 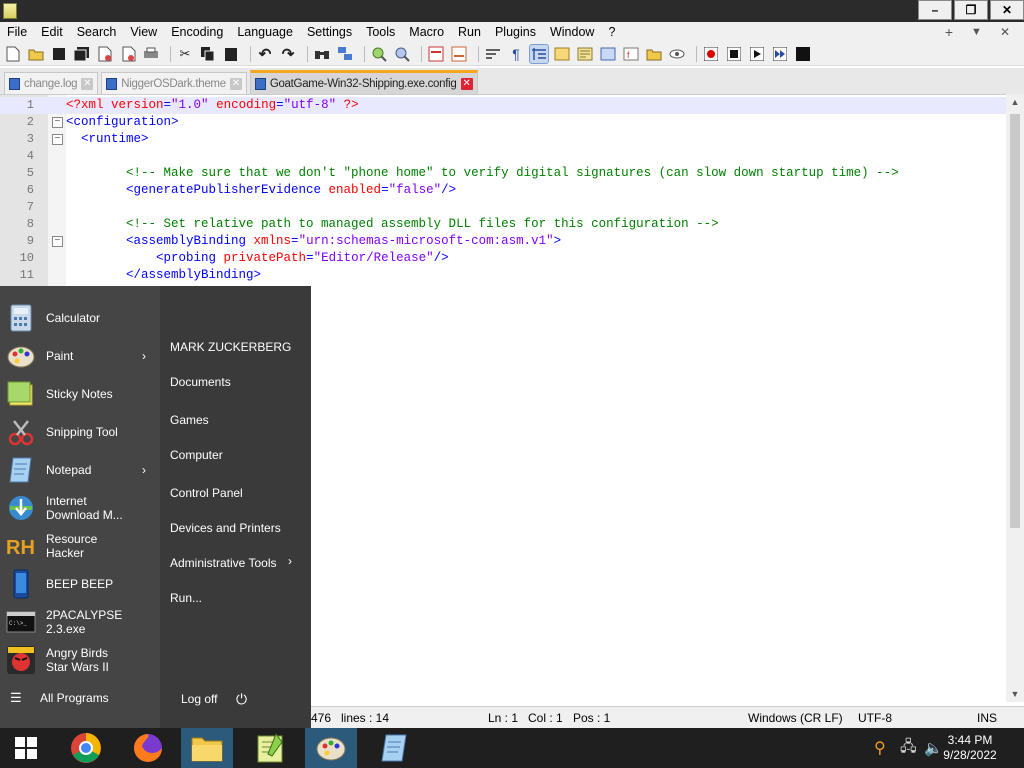 What do you see at coordinates (503, 139) in the screenshot?
I see `code-line: 3 − <runtime>` at bounding box center [503, 139].